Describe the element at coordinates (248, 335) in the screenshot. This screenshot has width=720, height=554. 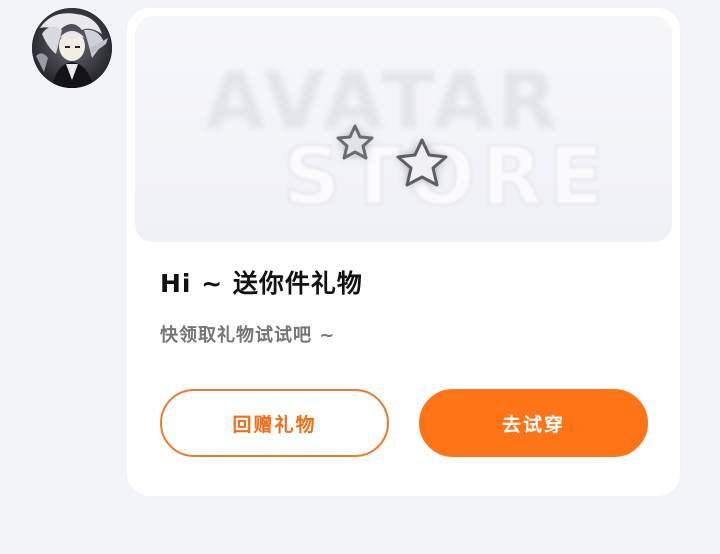
I see `gift-card-subtitle: 快领取礼物试试吧 ~` at that location.